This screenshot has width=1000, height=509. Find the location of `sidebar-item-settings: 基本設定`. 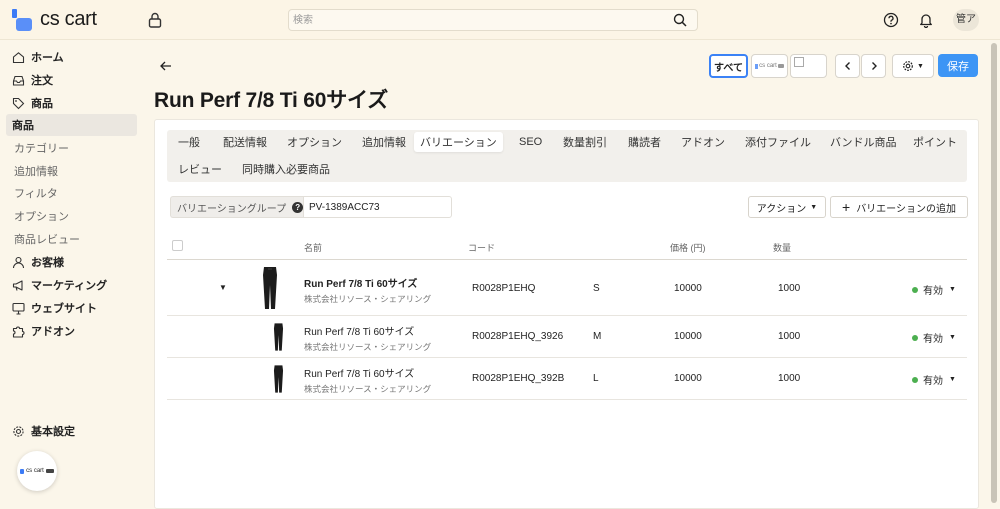

sidebar-item-settings: 基本設定 is located at coordinates (43, 431).